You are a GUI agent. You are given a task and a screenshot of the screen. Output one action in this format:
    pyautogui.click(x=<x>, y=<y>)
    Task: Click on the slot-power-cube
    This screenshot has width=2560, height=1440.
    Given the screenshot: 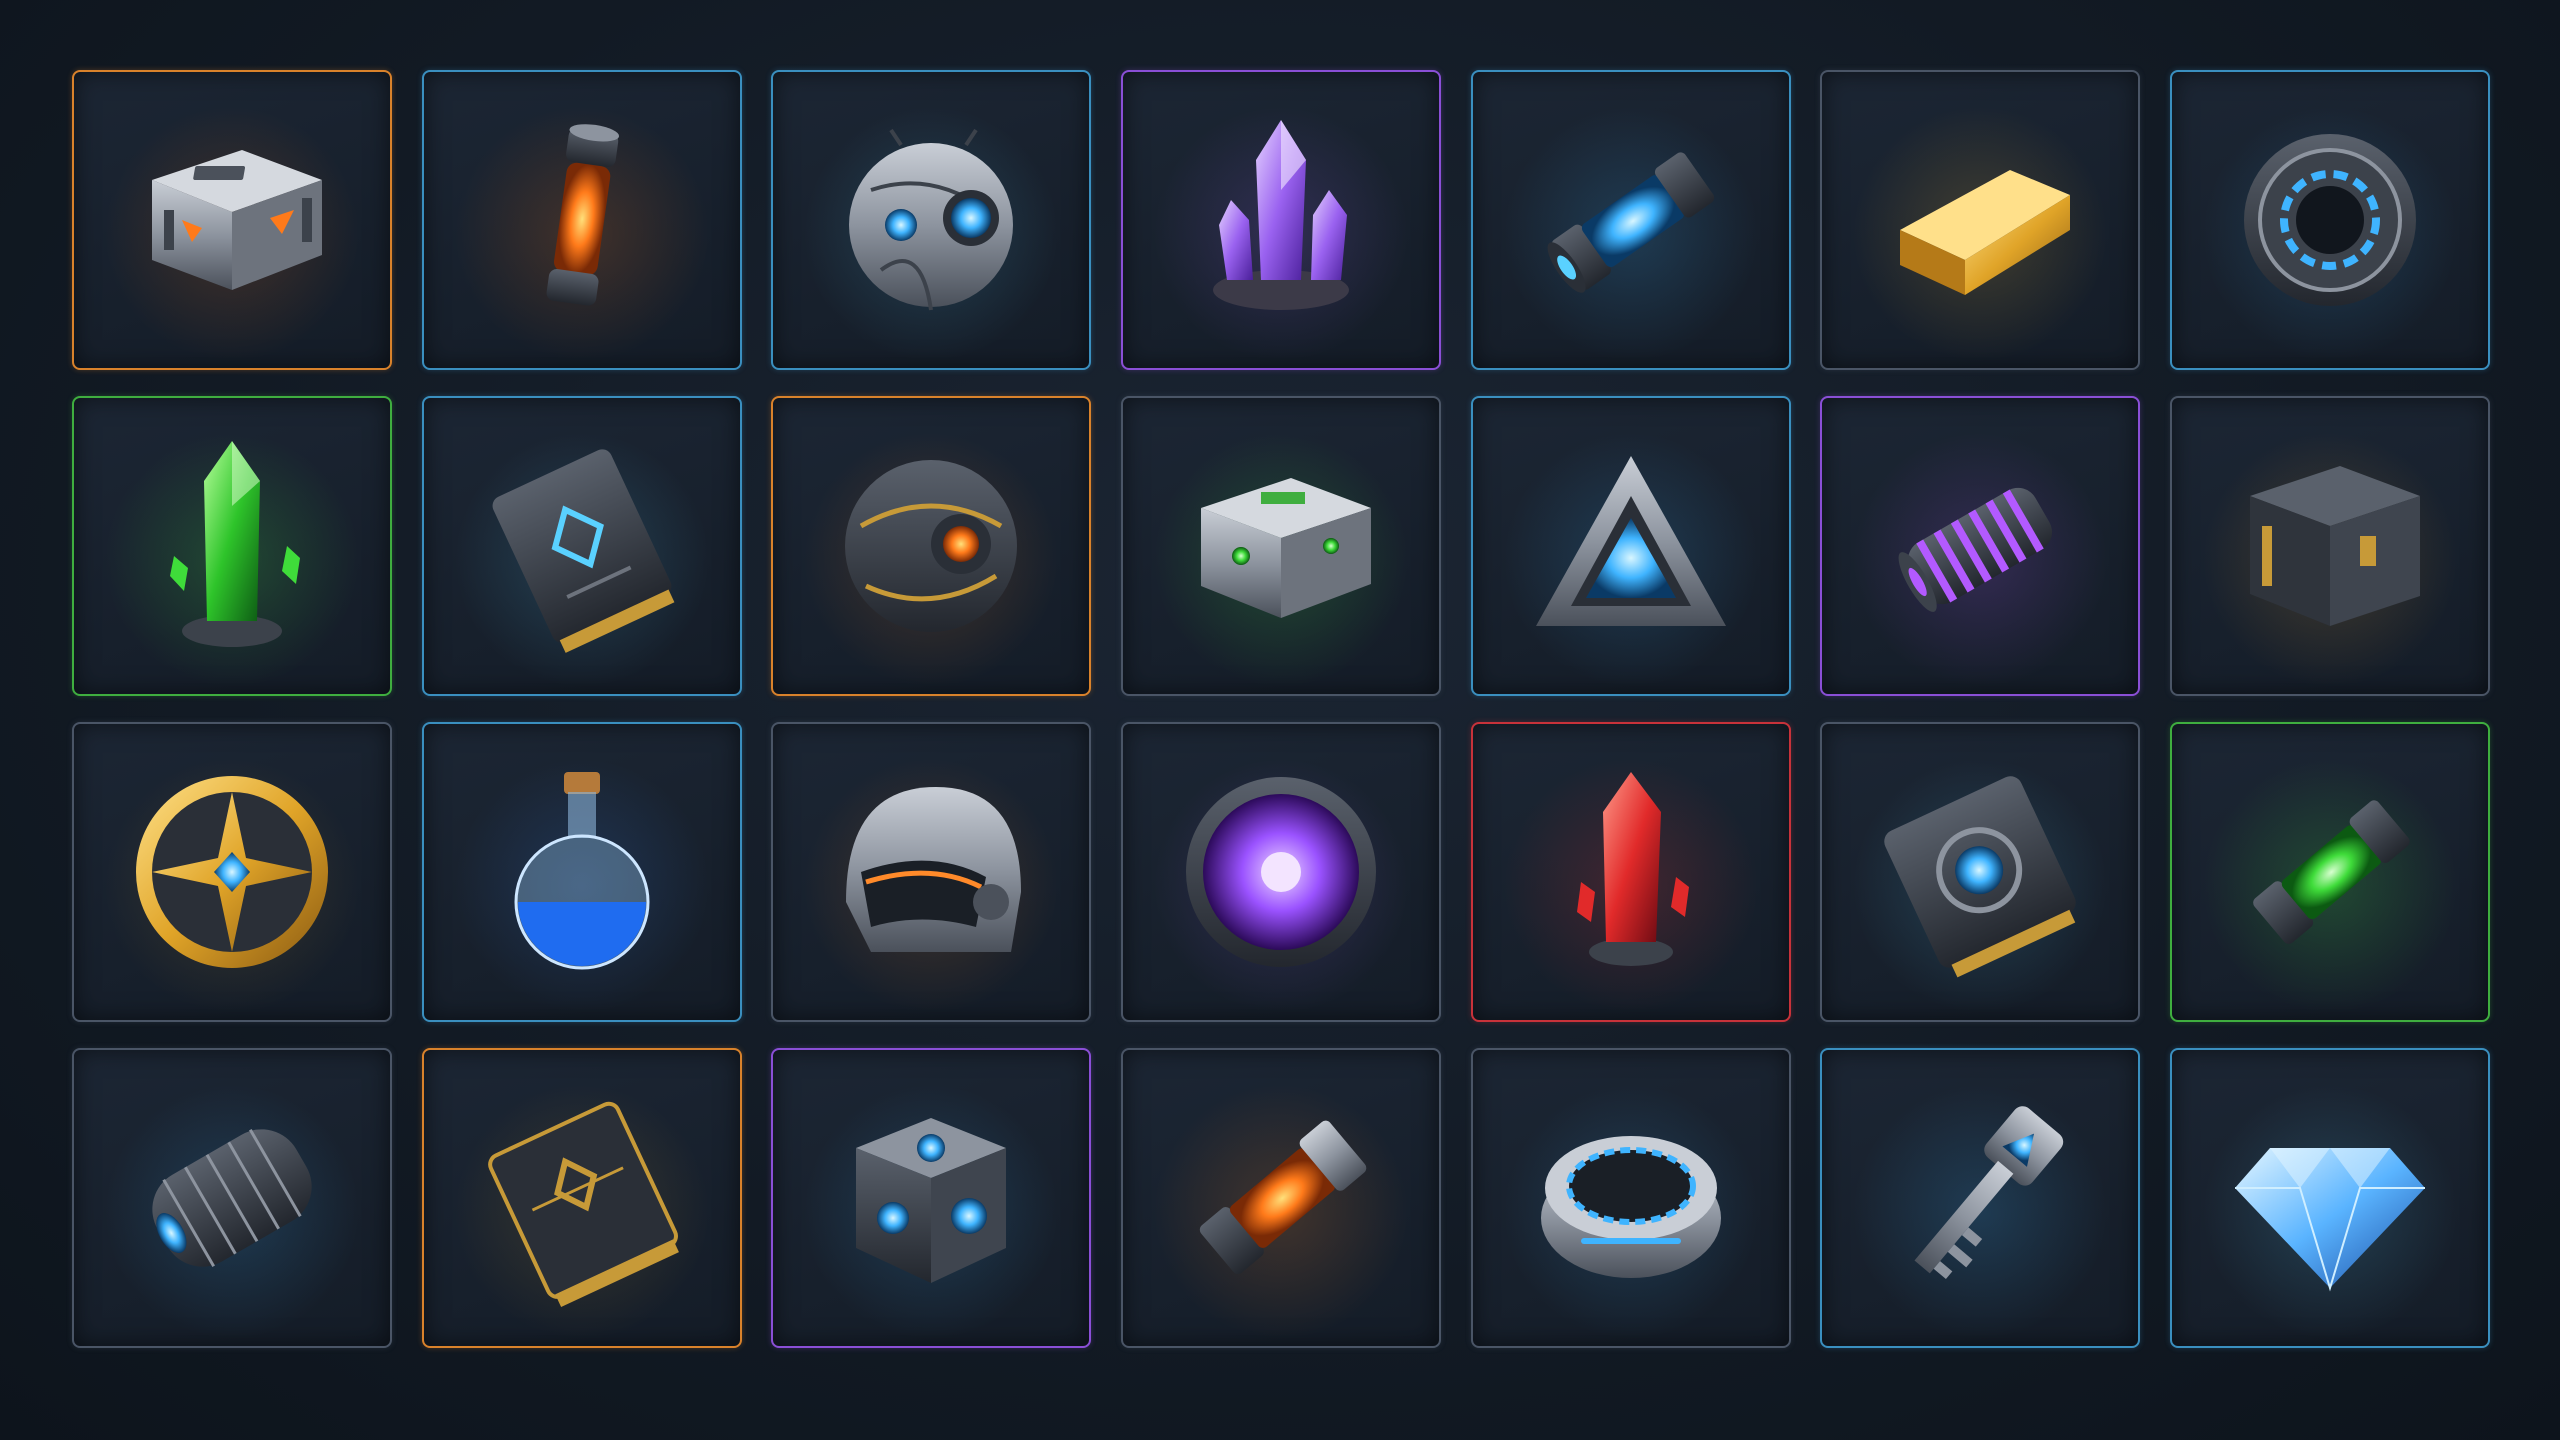 What is the action you would take?
    pyautogui.click(x=931, y=1198)
    